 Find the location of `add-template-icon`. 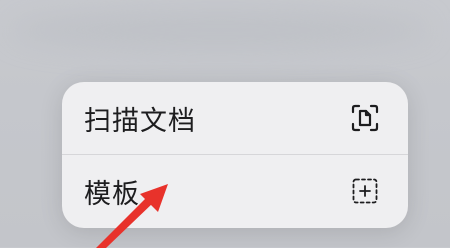

add-template-icon is located at coordinates (365, 191).